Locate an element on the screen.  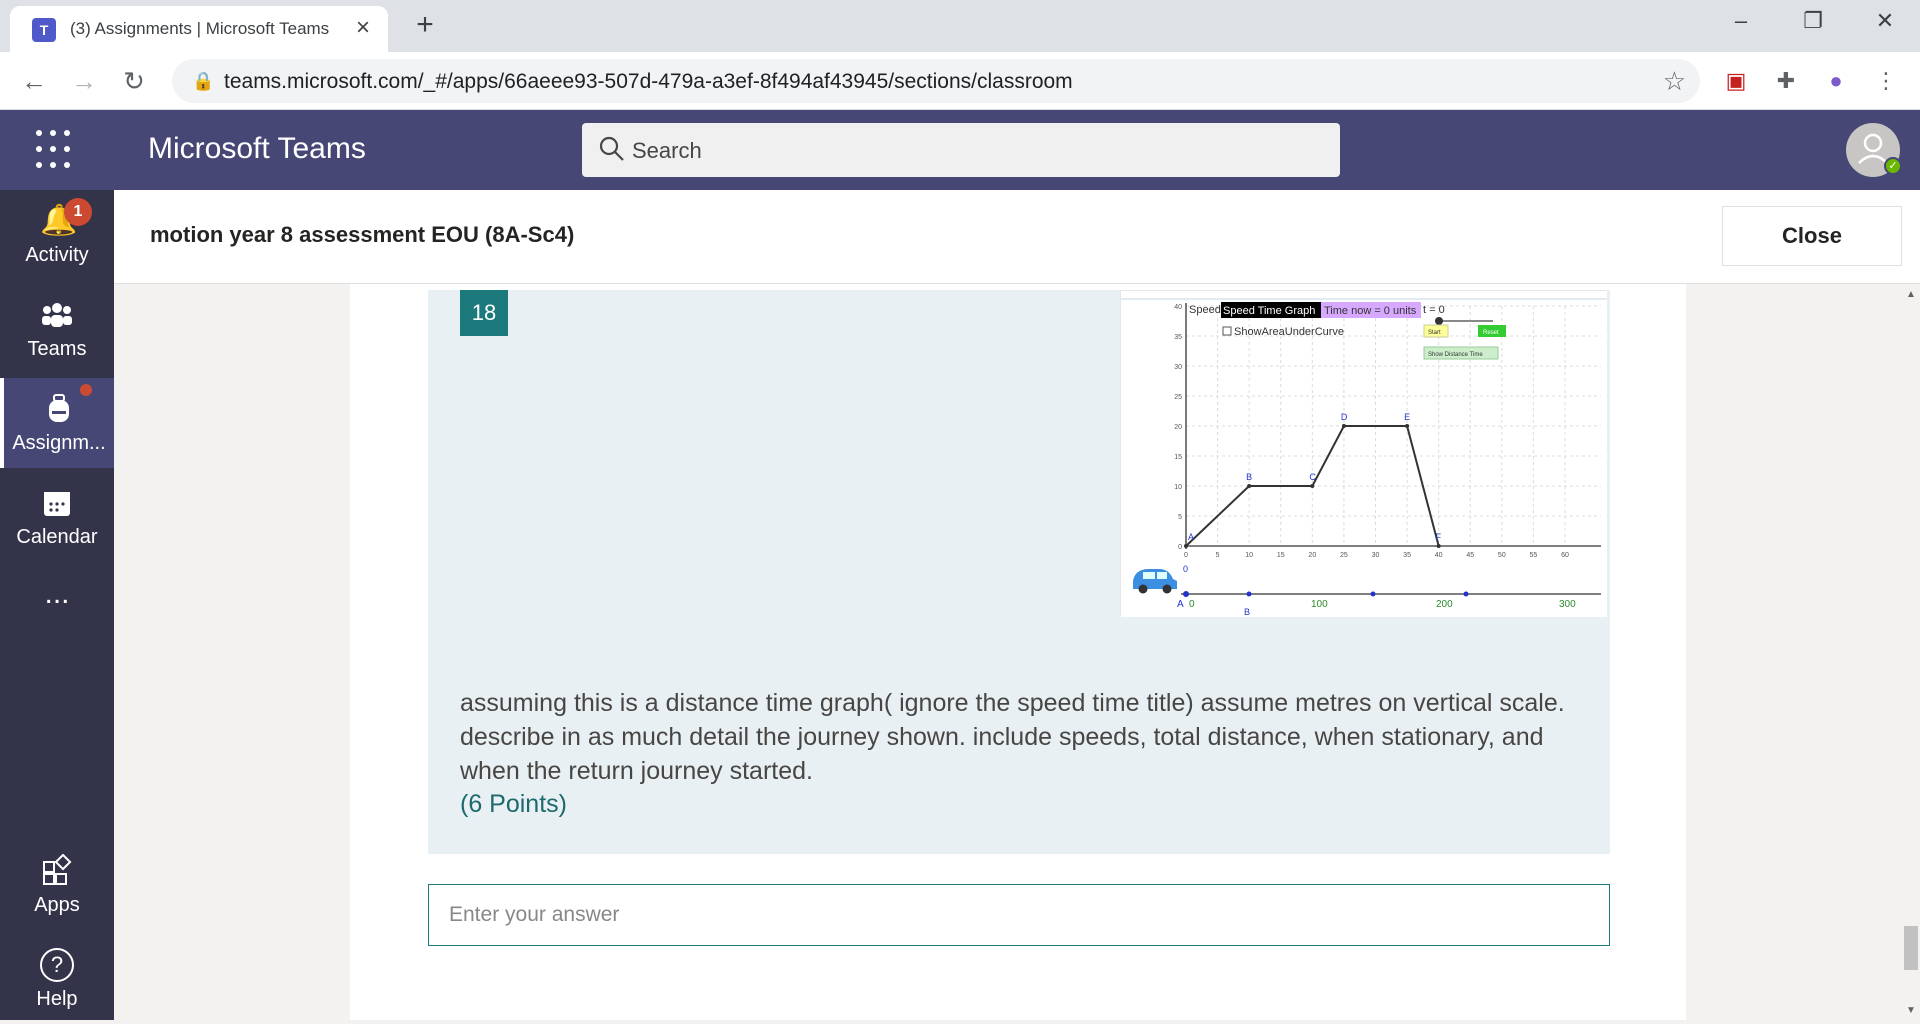
answer-input is located at coordinates (1019, 915).